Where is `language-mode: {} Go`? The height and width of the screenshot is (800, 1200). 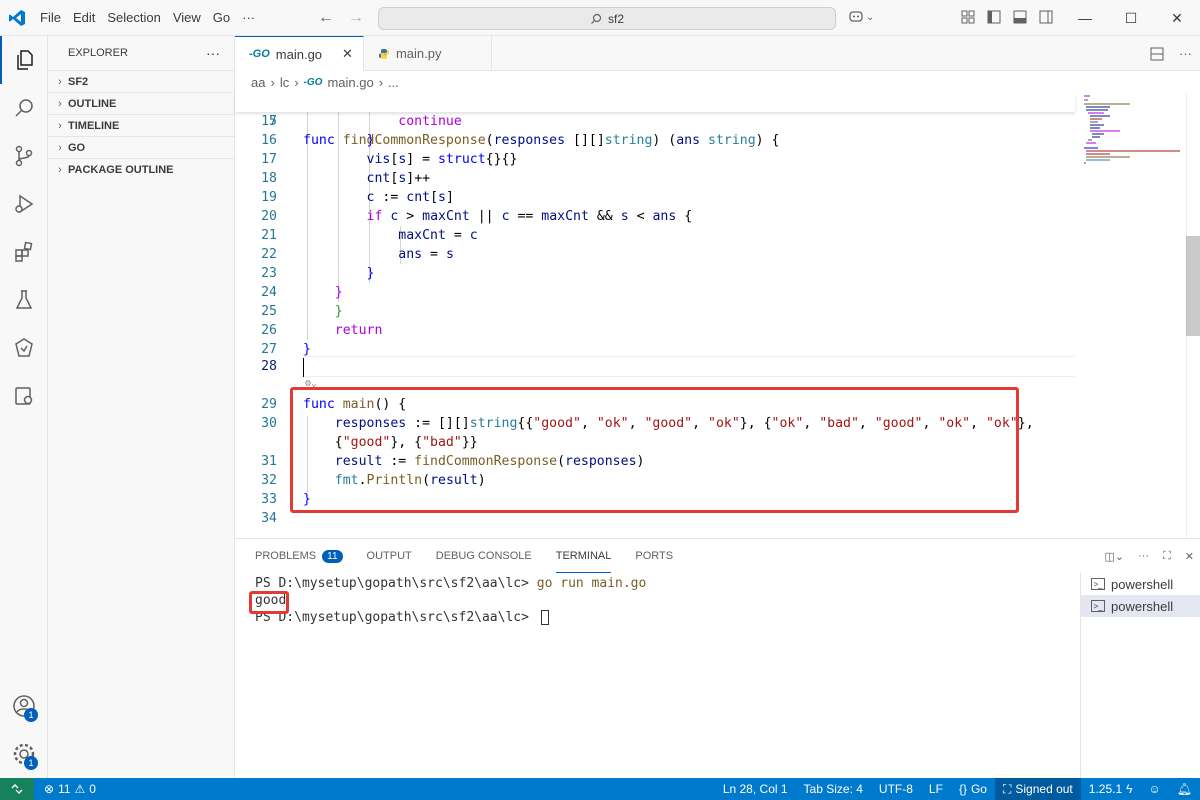
language-mode: {} Go is located at coordinates (973, 789).